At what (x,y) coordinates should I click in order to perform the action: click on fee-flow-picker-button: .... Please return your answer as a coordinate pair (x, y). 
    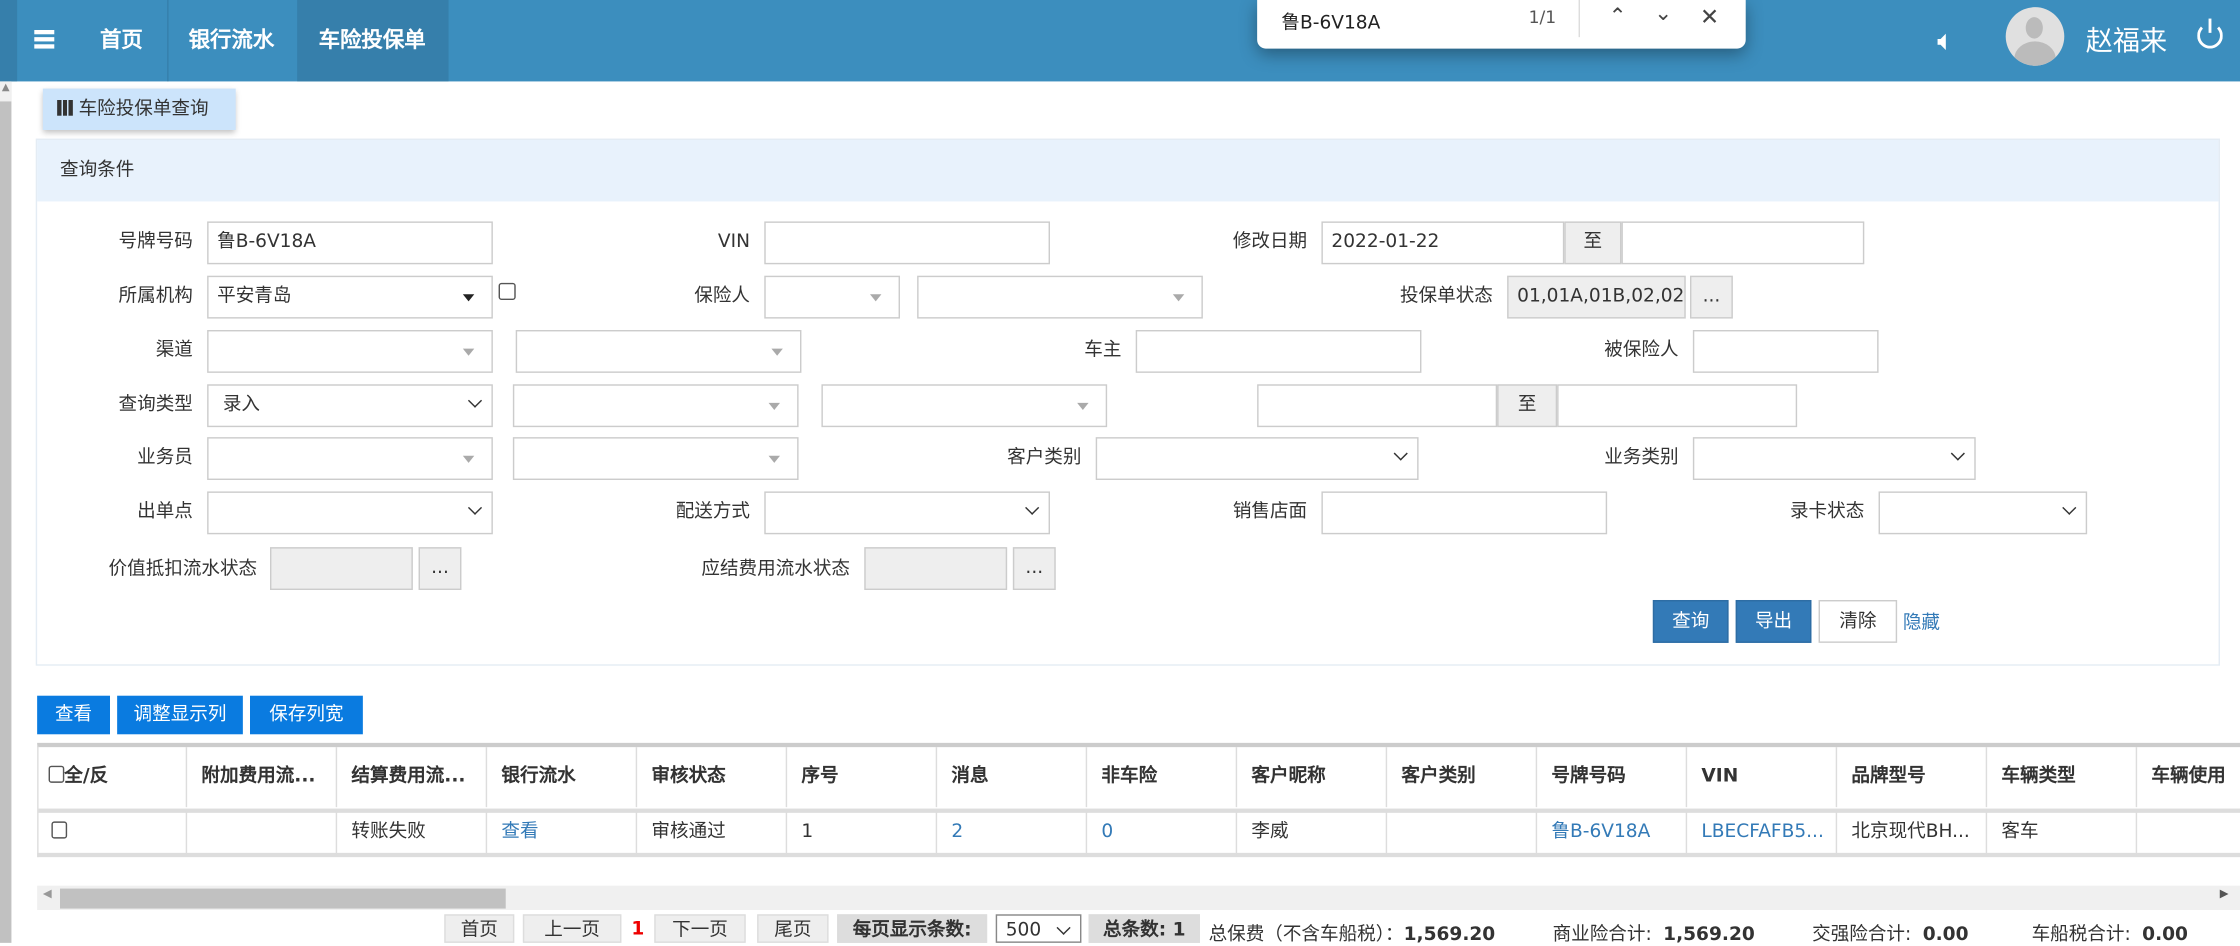
    Looking at the image, I should click on (1034, 568).